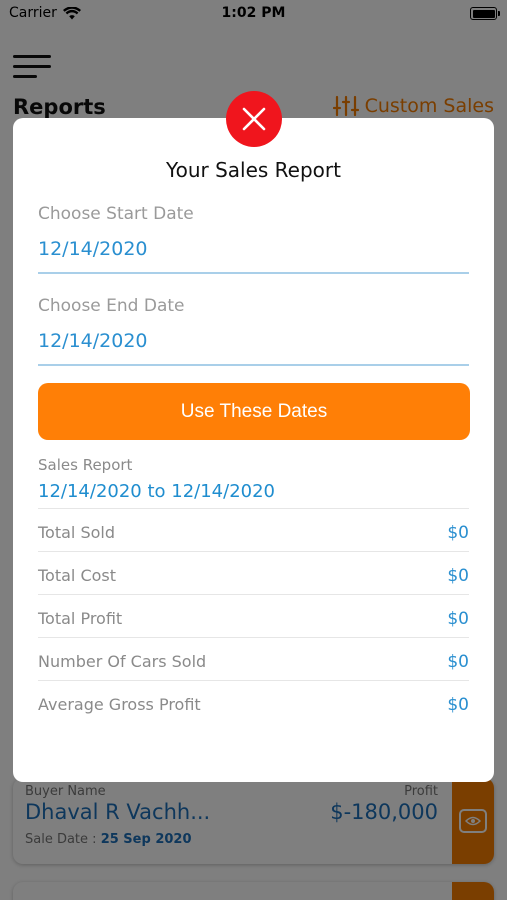 This screenshot has width=507, height=900. What do you see at coordinates (76, 532) in the screenshot?
I see `stat-name: Total Sold` at bounding box center [76, 532].